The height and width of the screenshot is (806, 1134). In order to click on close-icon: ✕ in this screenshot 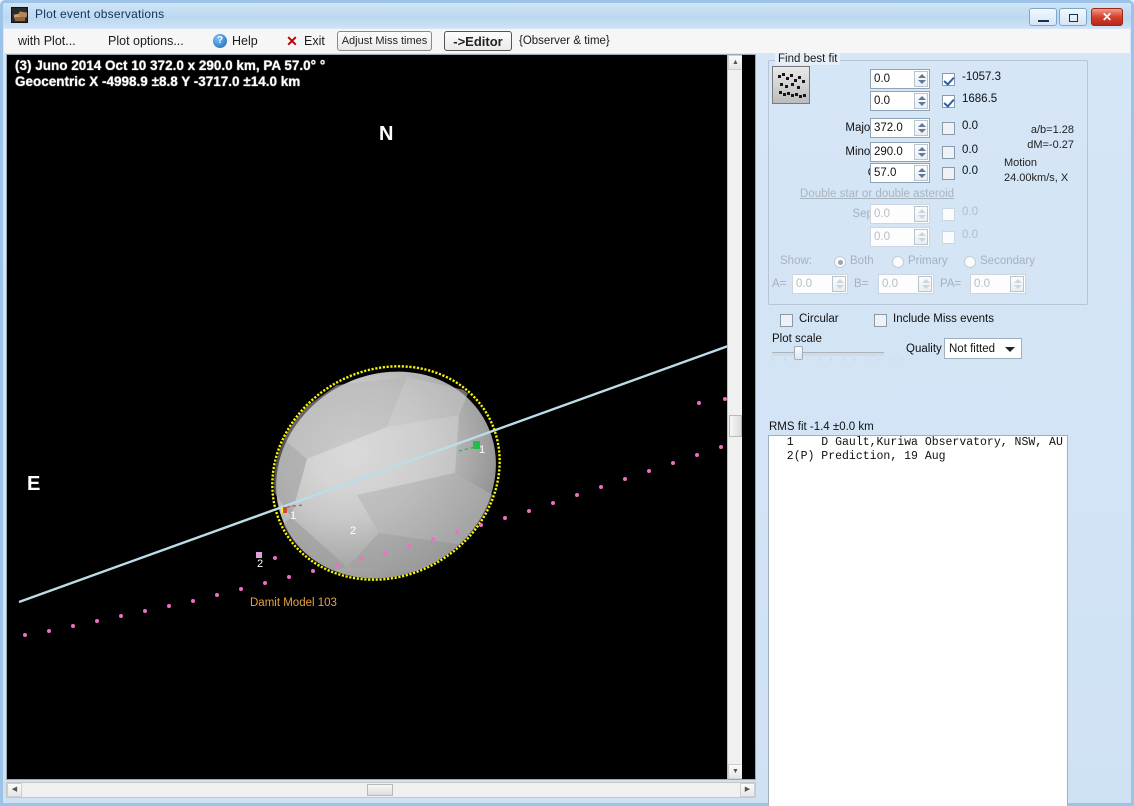, I will do `click(1107, 17)`.